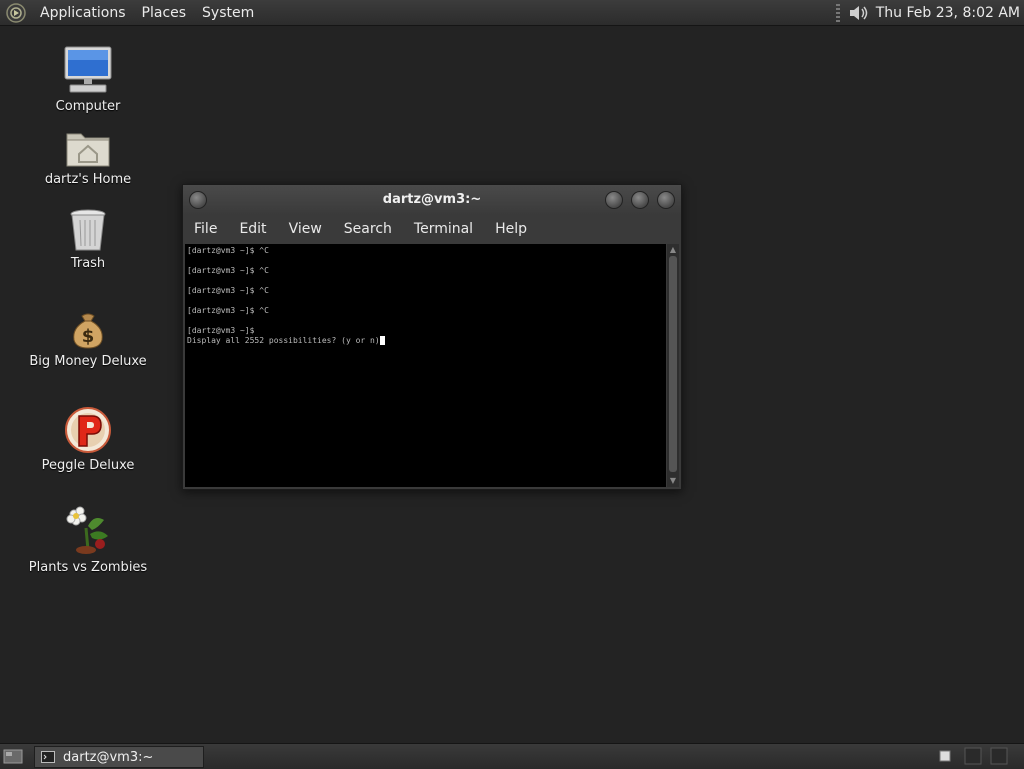 This screenshot has width=1024, height=769. I want to click on menu-help: Help, so click(511, 229).